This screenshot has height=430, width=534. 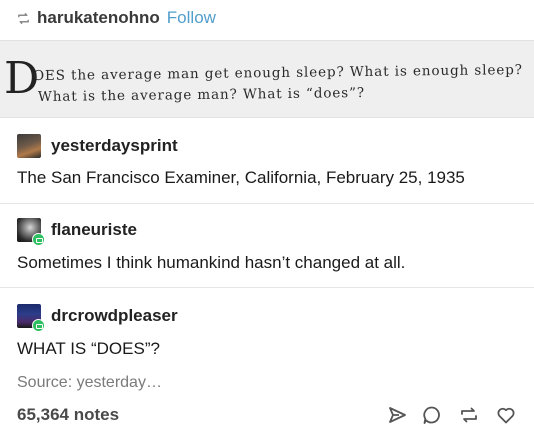 I want to click on header-username: harukatenohno, so click(x=98, y=18).